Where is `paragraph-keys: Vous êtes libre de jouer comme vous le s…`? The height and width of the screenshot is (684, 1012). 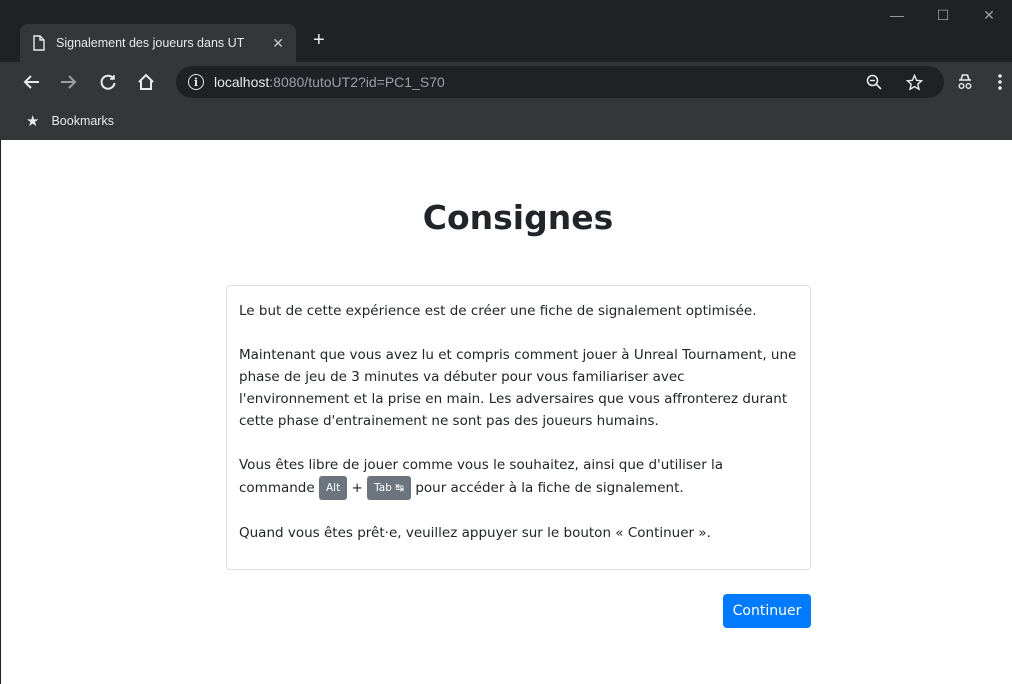 paragraph-keys: Vous êtes libre de jouer comme vous le s… is located at coordinates (518, 477).